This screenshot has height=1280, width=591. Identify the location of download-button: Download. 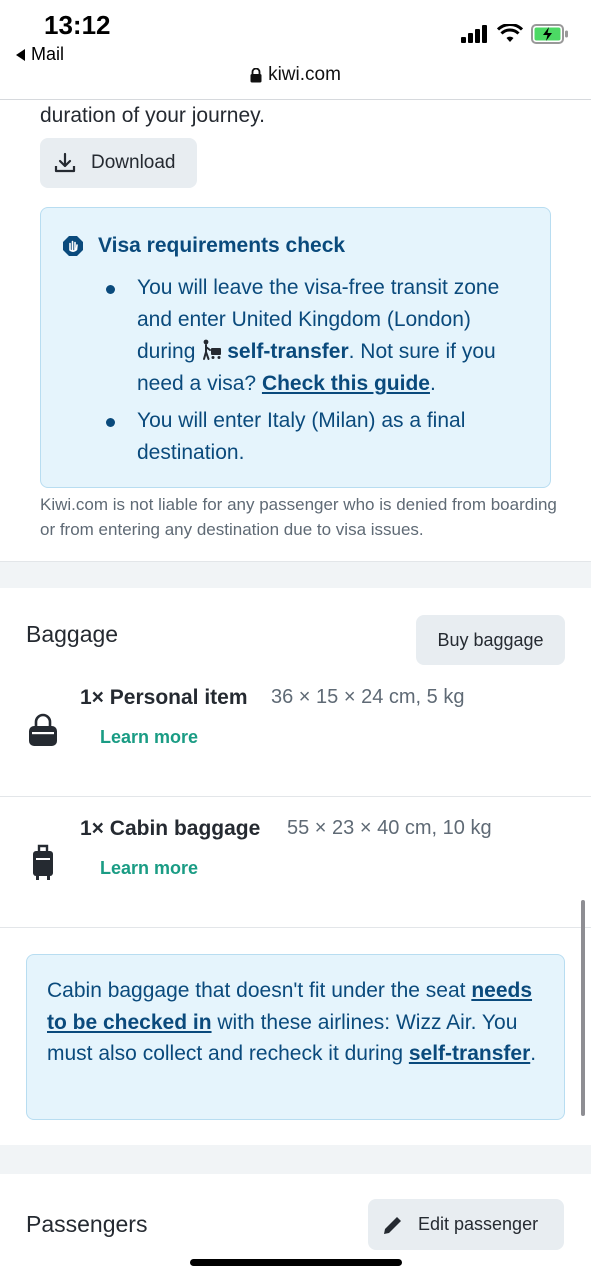
(118, 163).